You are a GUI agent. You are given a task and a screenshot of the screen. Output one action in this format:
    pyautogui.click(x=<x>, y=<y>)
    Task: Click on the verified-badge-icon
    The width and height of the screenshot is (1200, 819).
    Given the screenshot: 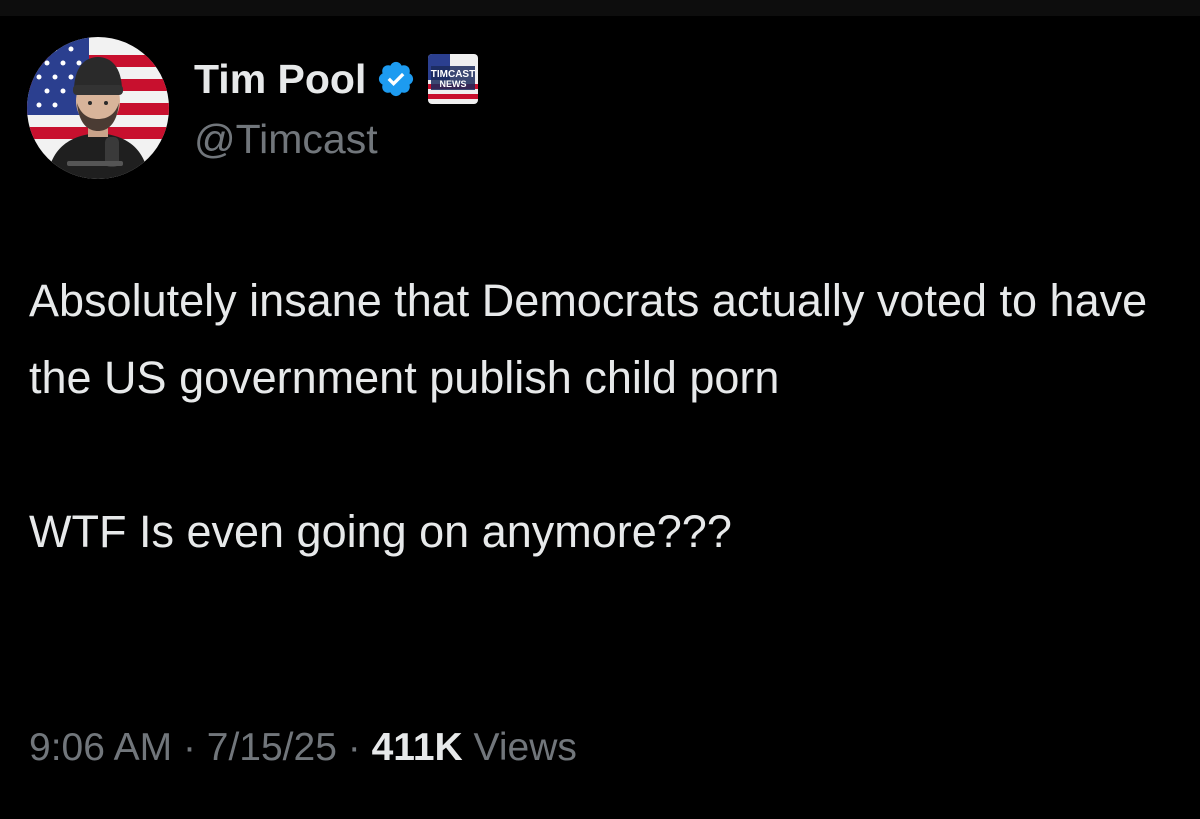 What is the action you would take?
    pyautogui.click(x=396, y=79)
    